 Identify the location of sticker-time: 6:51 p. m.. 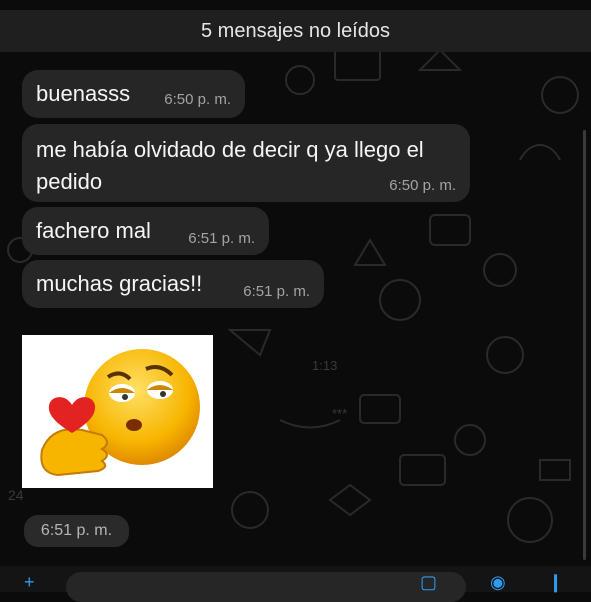
(76, 530).